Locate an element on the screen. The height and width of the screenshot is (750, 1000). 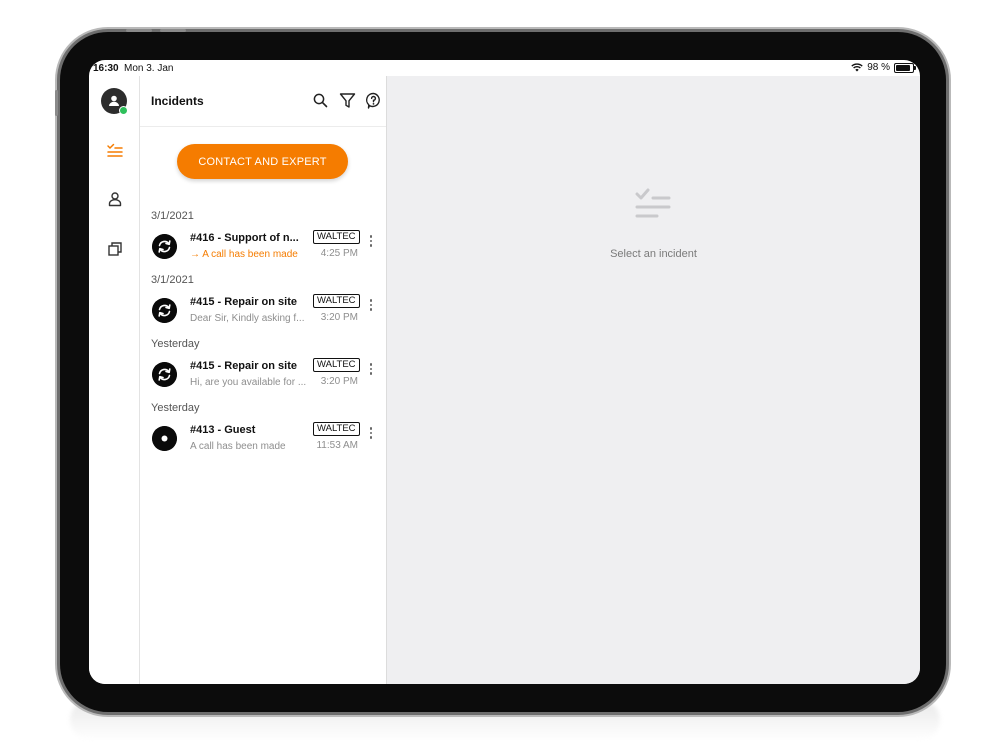
list-header: Incidents is located at coordinates (263, 101).